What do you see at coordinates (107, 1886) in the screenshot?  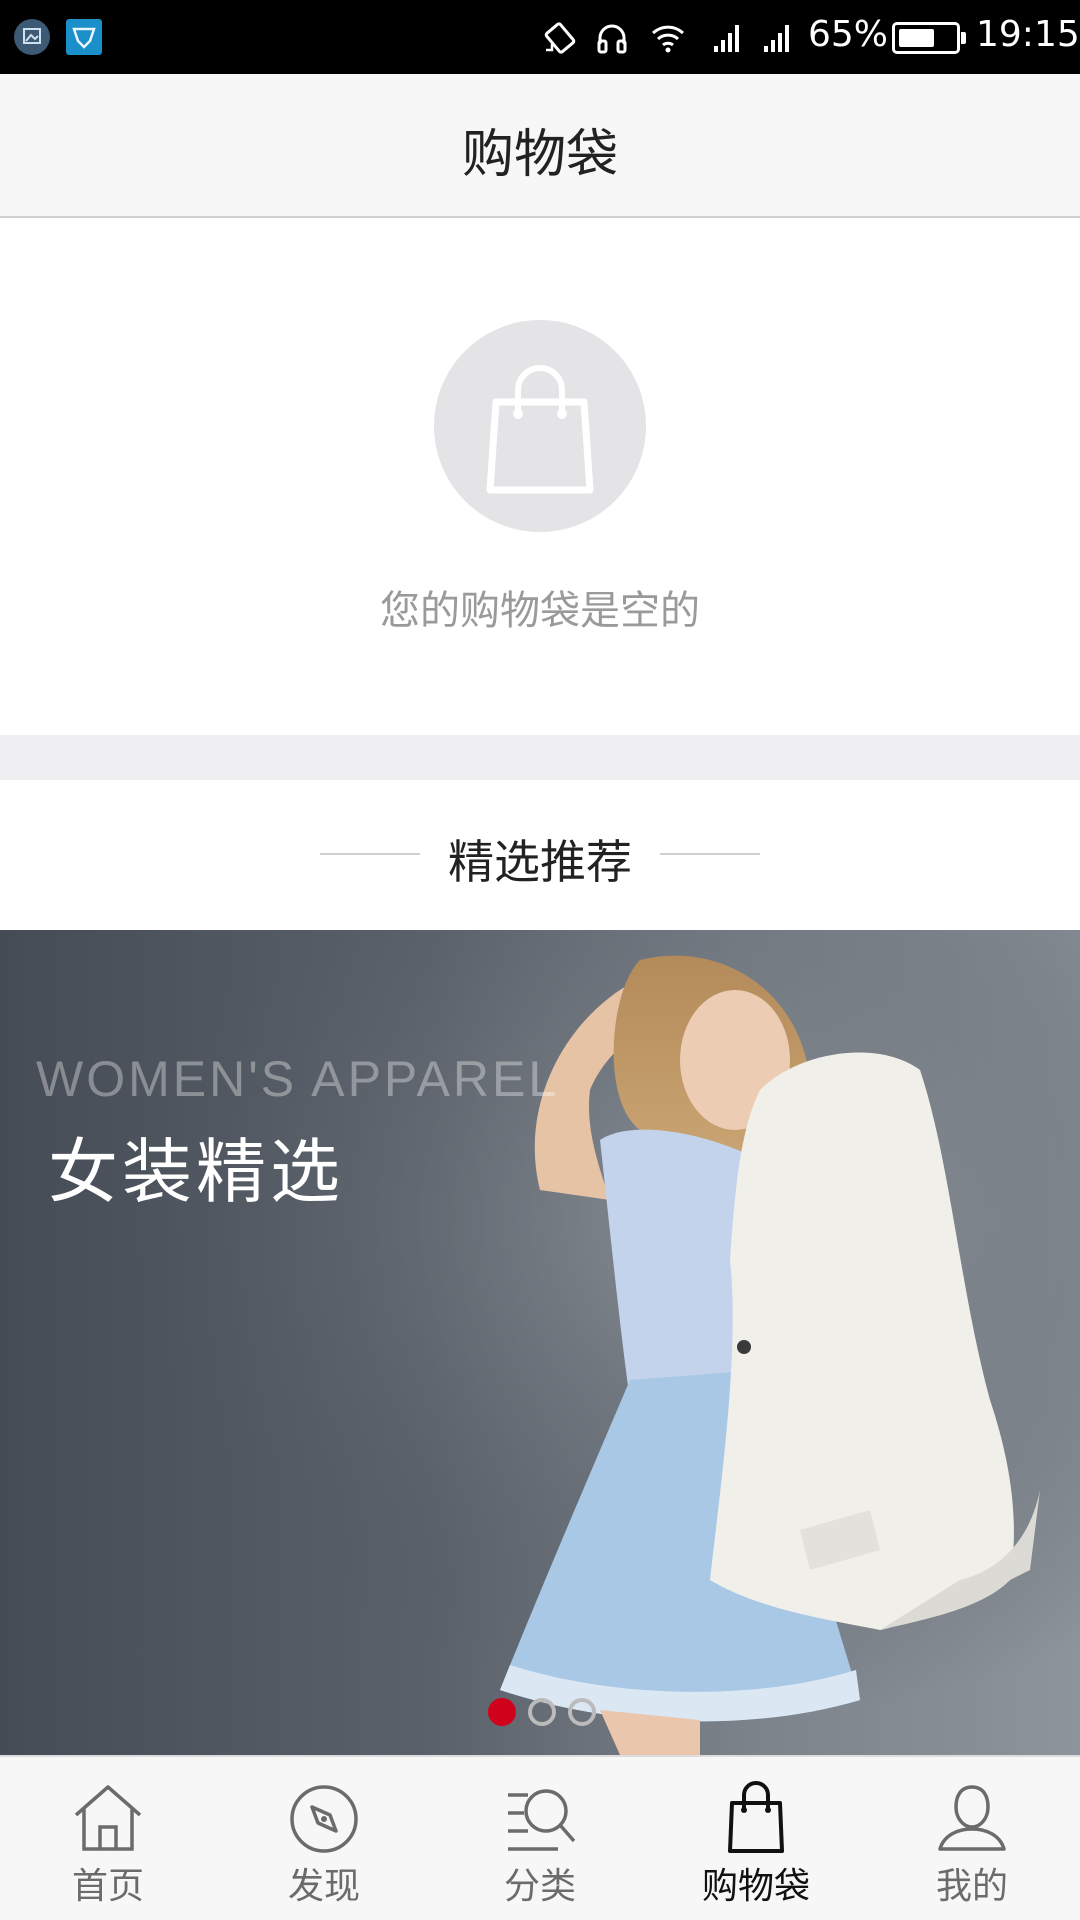 I see `nav-label: 首页` at bounding box center [107, 1886].